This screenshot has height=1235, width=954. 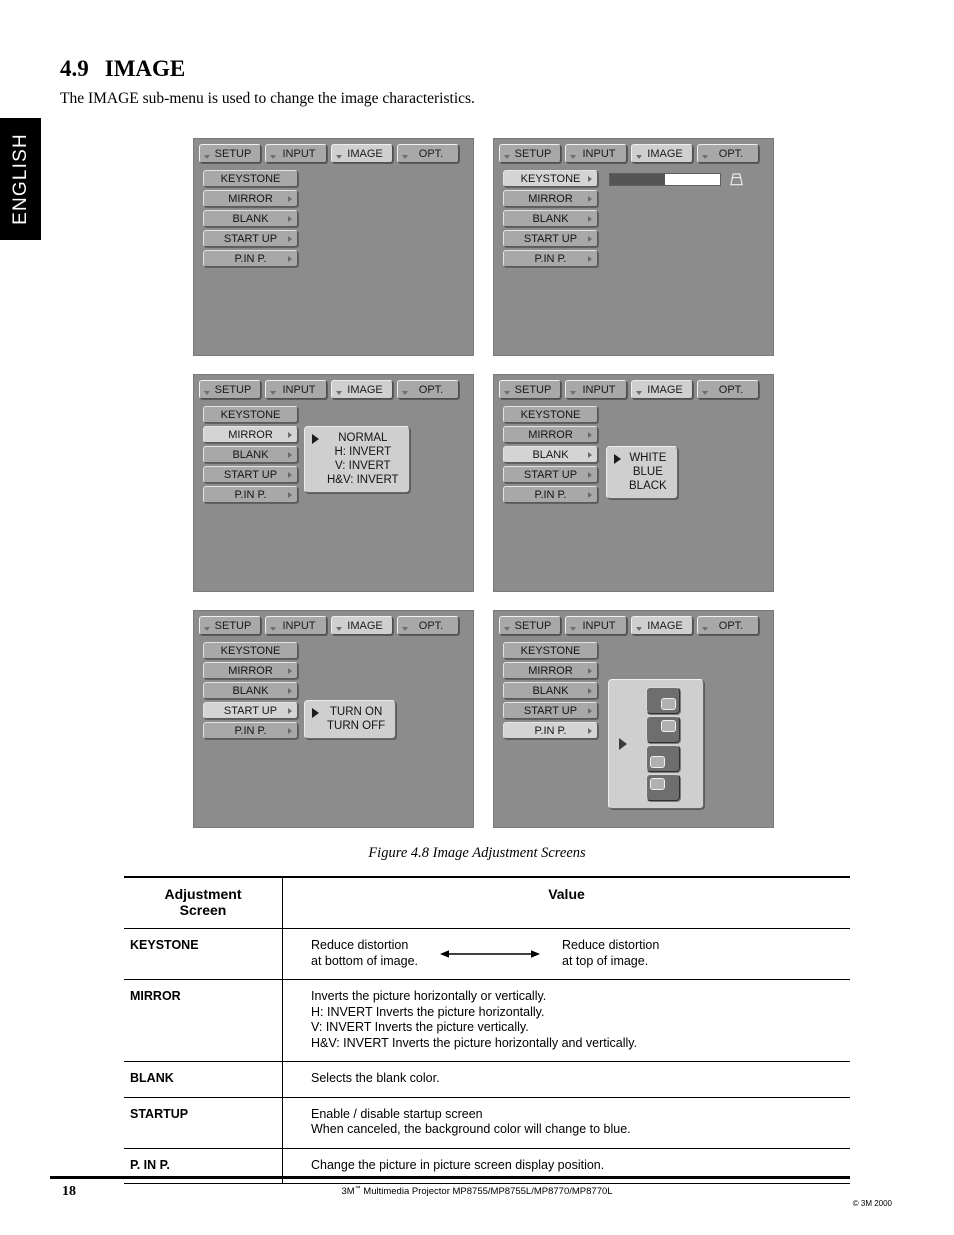 I want to click on menu-item-label: KEYSTONE, so click(x=550, y=414).